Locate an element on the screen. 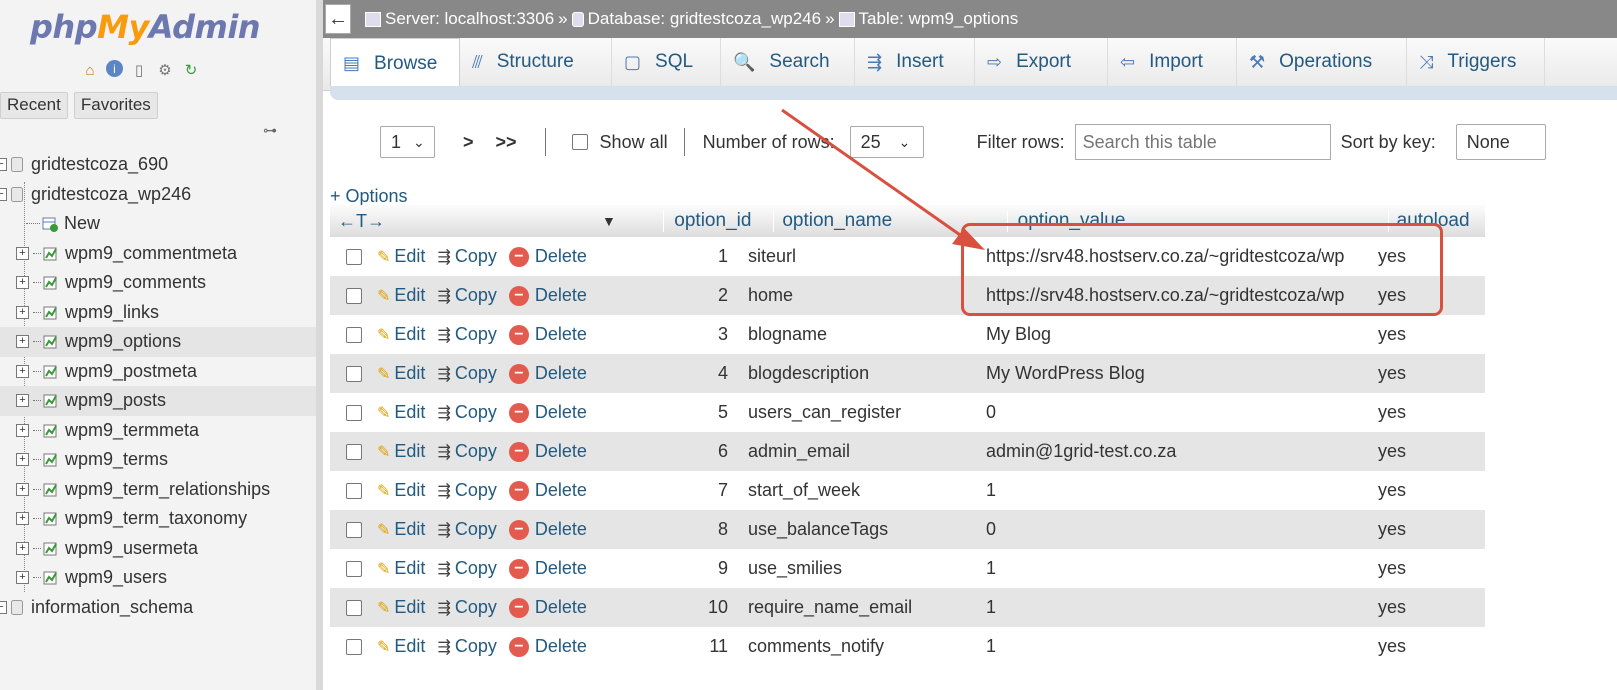  page-select: 1 ⌄ is located at coordinates (407, 142).